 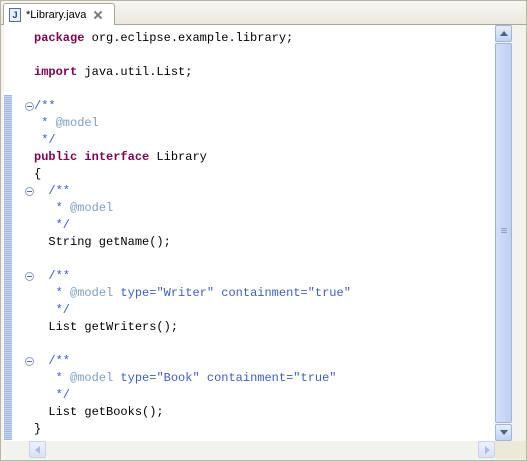 I want to click on java-file-icon: J, so click(x=15, y=14).